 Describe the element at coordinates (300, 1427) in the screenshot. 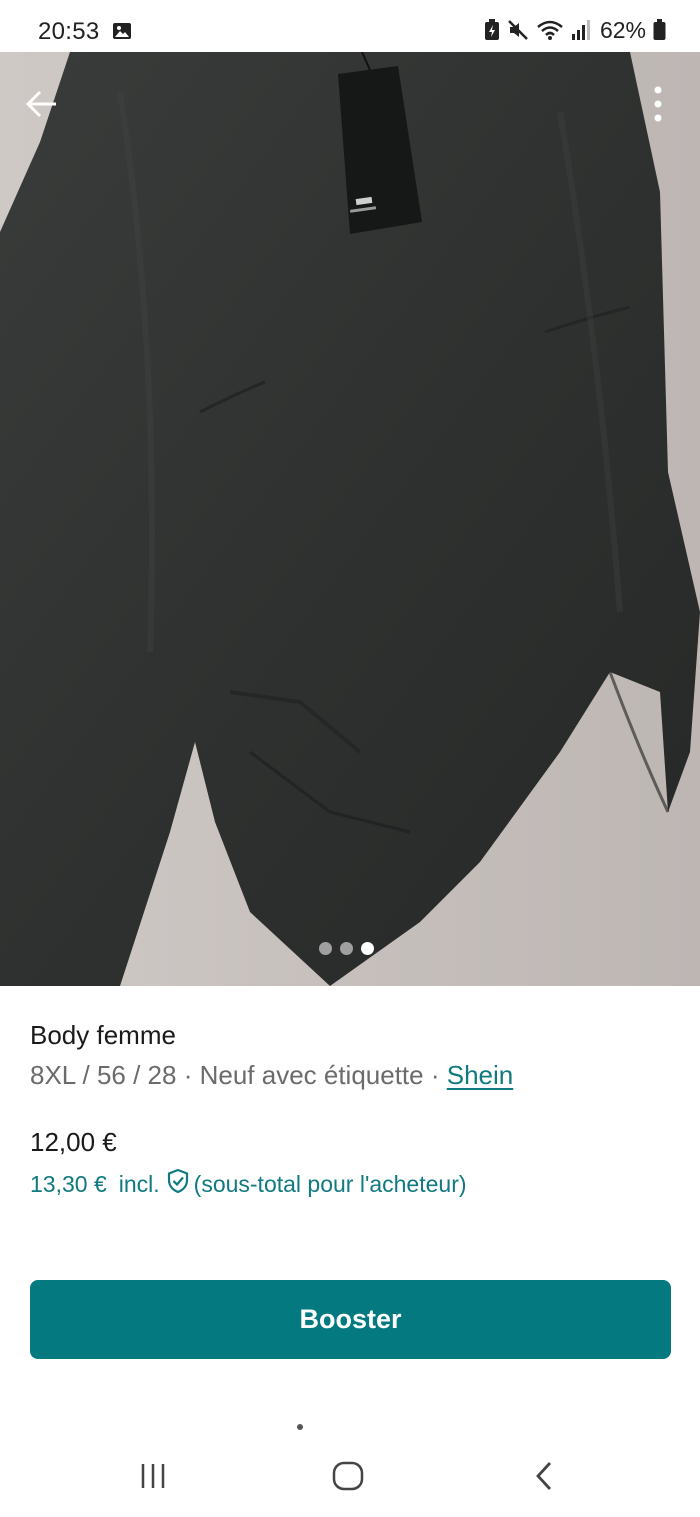

I see `scroll-indicator` at that location.